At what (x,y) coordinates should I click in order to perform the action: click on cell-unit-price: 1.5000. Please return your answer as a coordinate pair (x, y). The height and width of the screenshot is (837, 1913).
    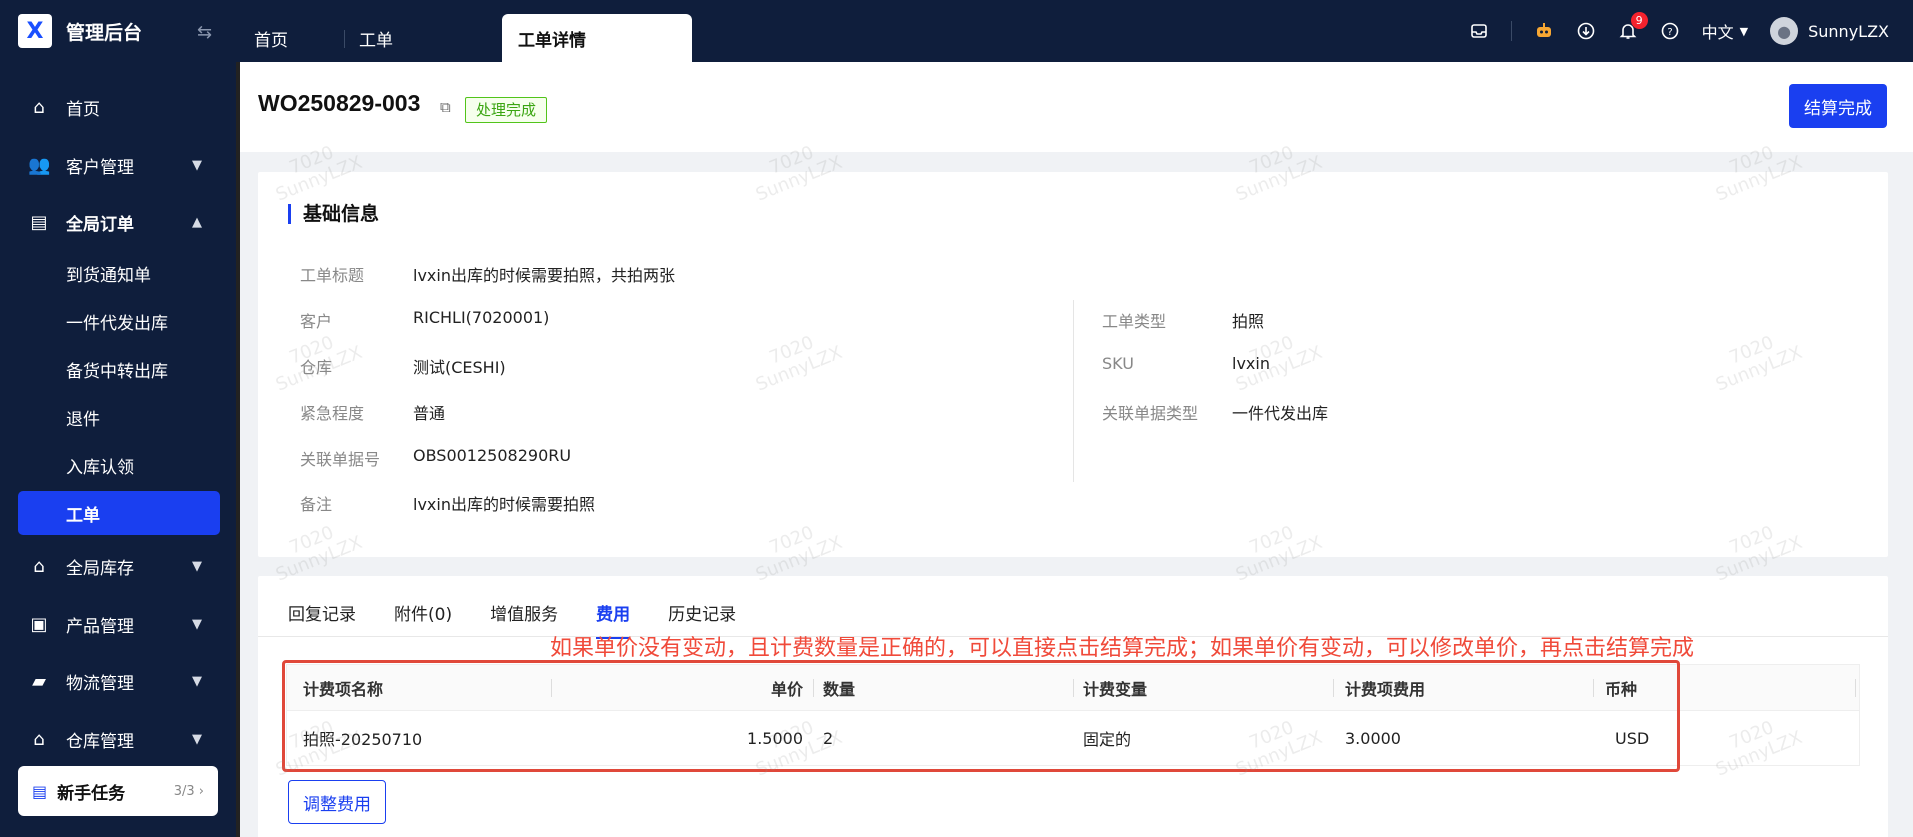
    Looking at the image, I should click on (677, 738).